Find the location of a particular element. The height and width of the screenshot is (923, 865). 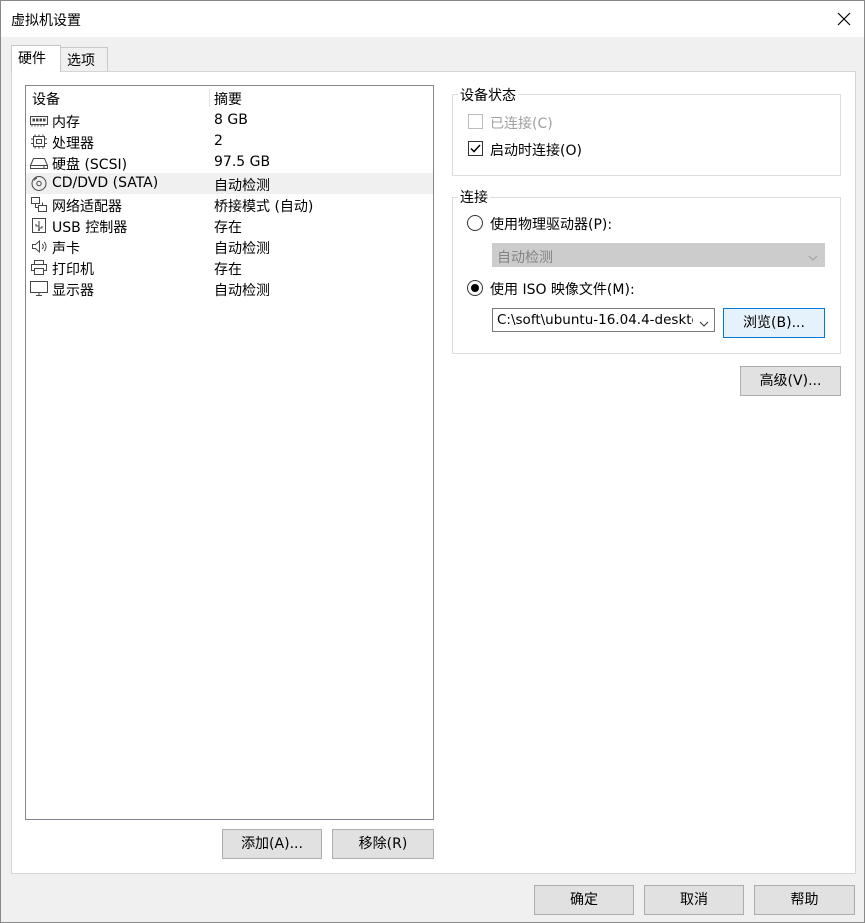

device-row-network-adapter: 网络适配器 桥接模式 (自动) is located at coordinates (229, 204).